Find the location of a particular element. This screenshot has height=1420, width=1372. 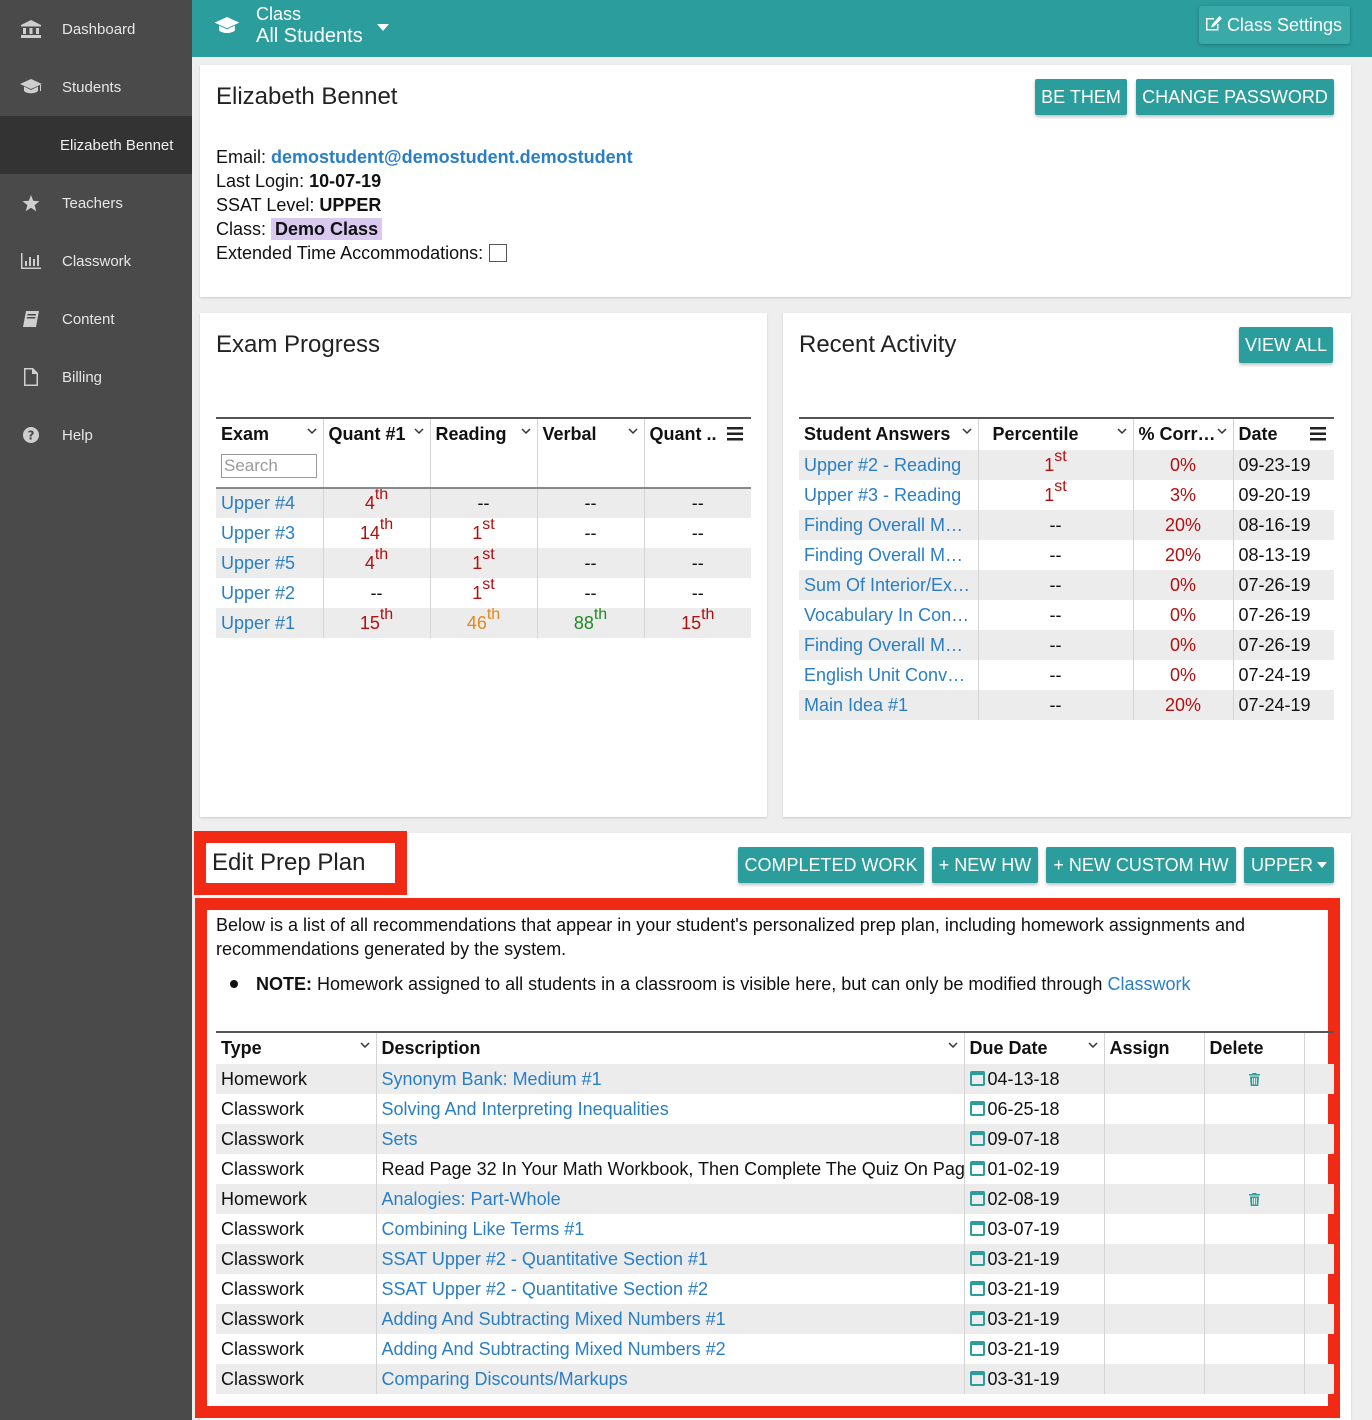

description-cell: Synonym Bank: Medium #1 is located at coordinates (670, 1079).